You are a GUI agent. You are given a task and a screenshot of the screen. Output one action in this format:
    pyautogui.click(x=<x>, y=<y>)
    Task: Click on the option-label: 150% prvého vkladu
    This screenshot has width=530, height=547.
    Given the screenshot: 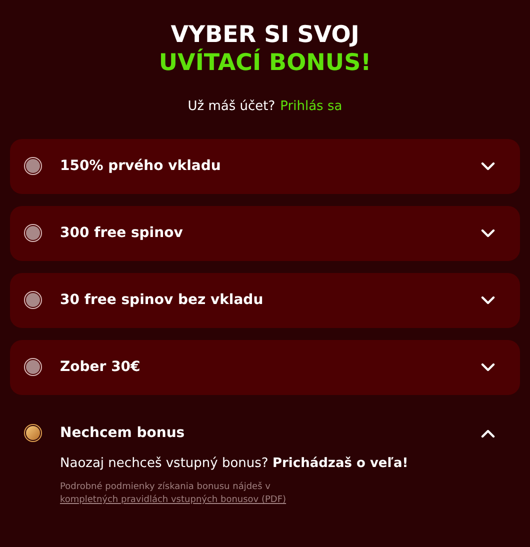 What is the action you would take?
    pyautogui.click(x=141, y=166)
    